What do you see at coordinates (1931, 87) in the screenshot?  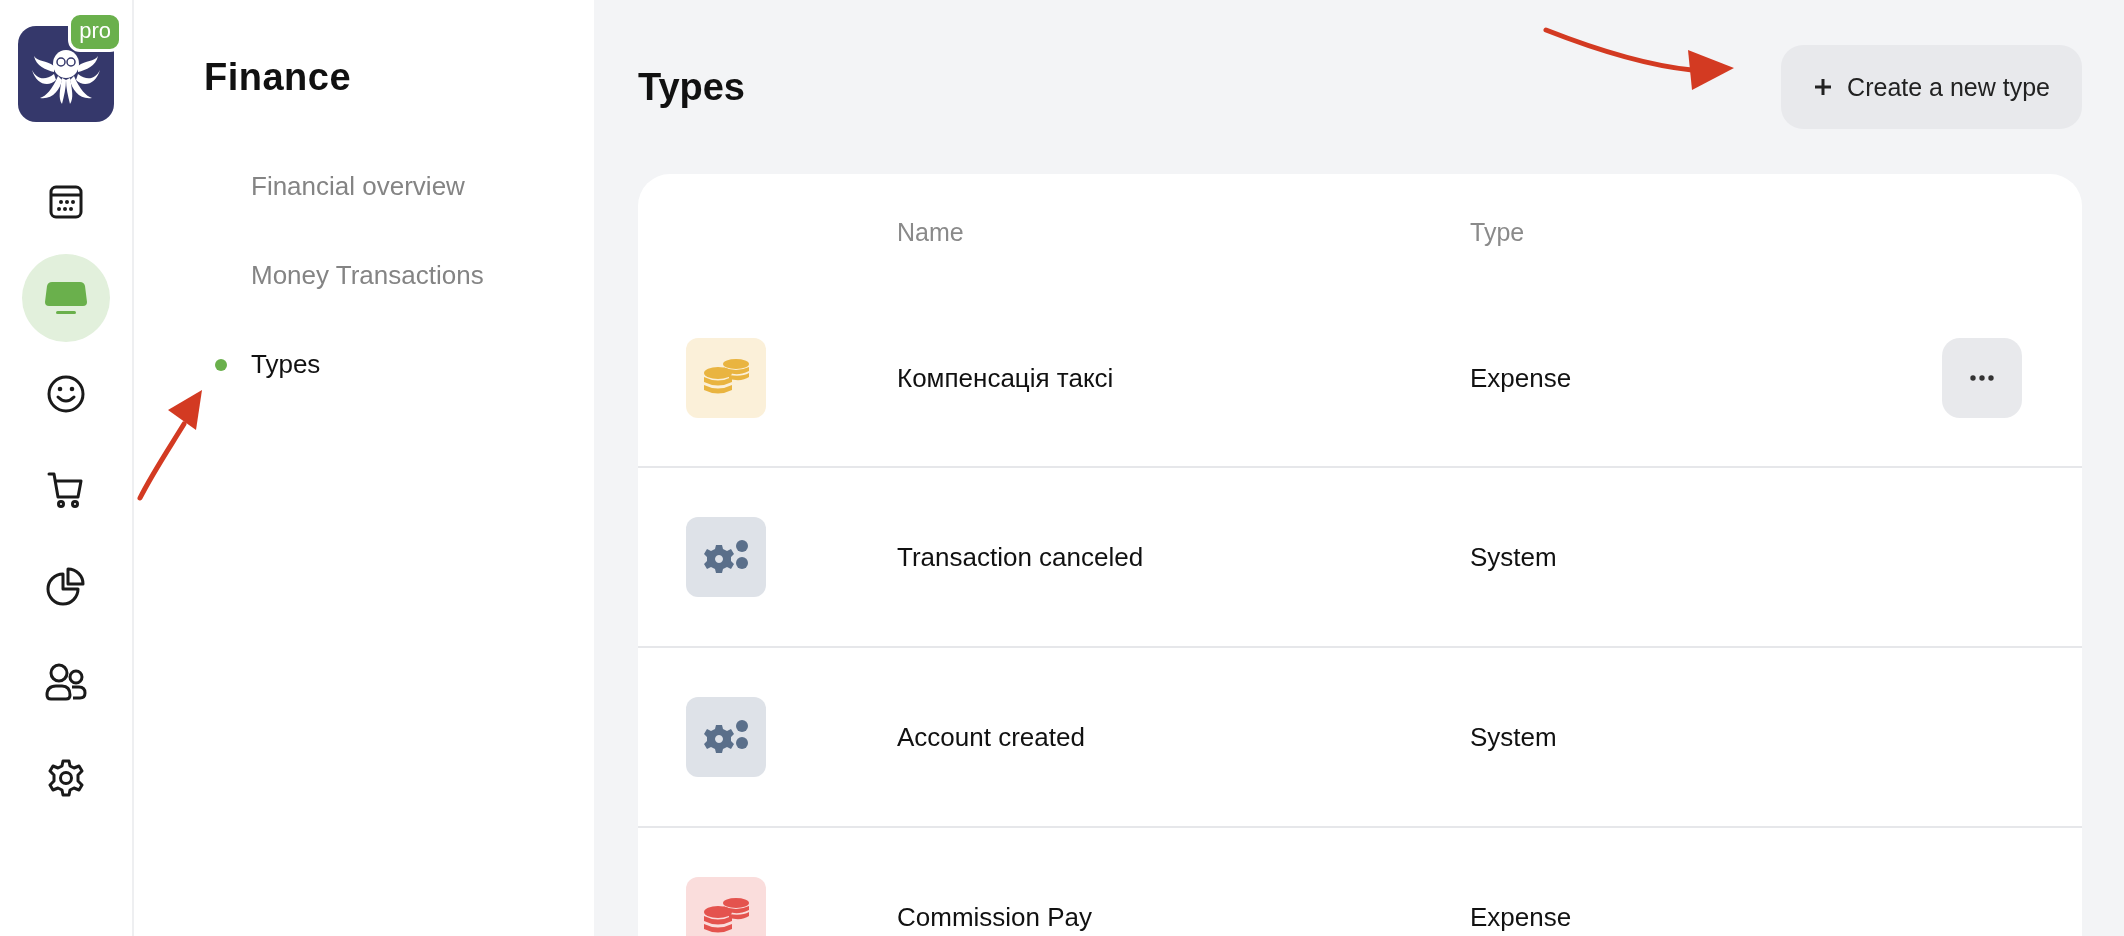 I see `create-type-button: Create a new type` at bounding box center [1931, 87].